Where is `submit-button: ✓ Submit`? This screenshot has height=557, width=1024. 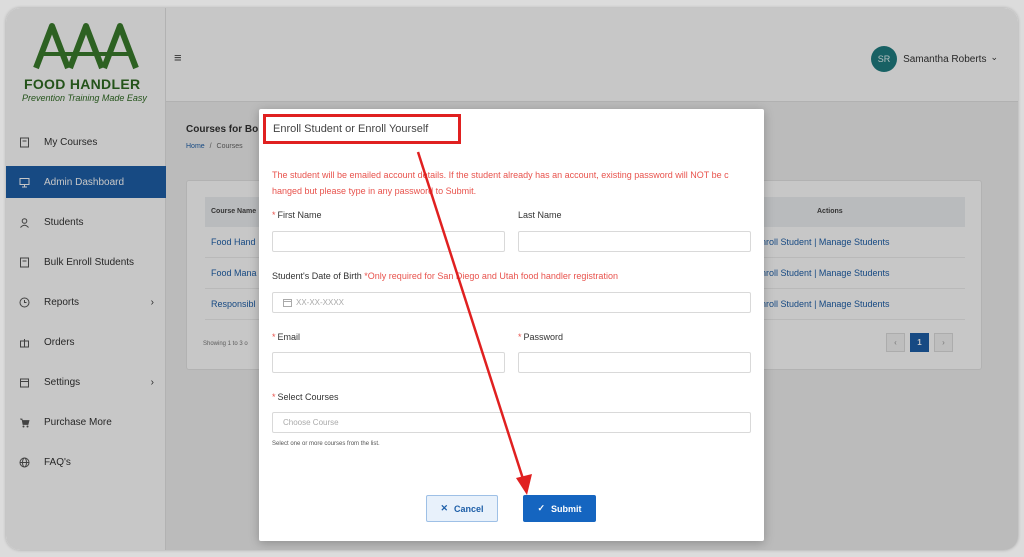 submit-button: ✓ Submit is located at coordinates (559, 508).